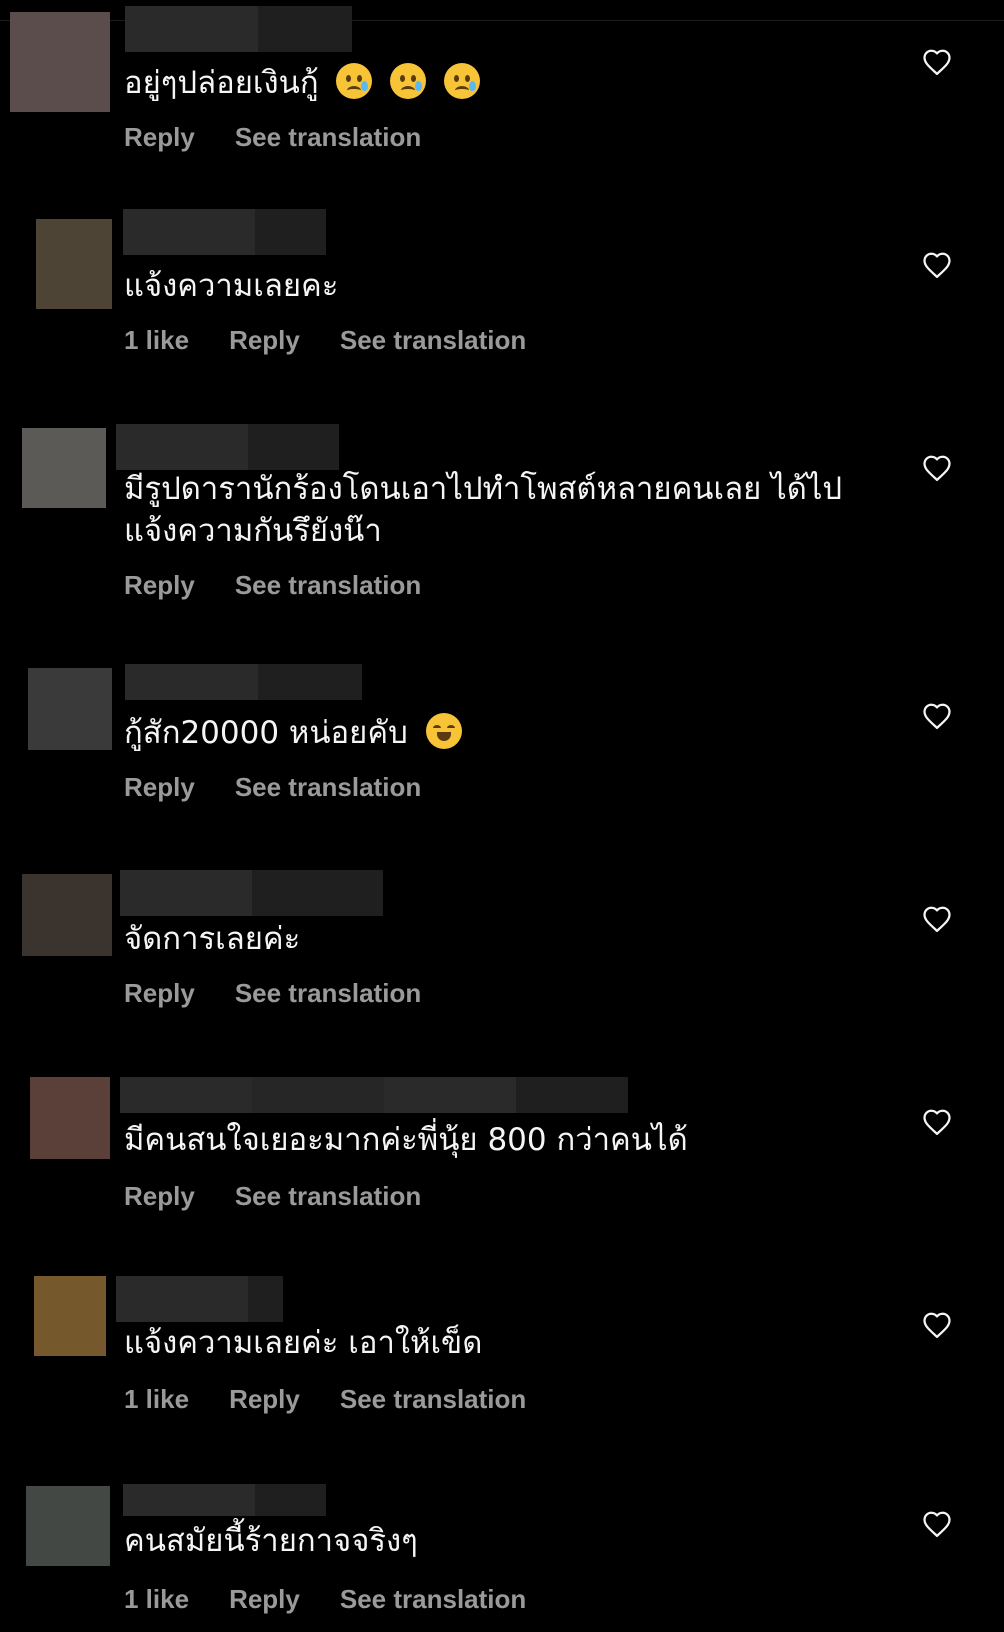  Describe the element at coordinates (499, 733) in the screenshot. I see `comment-text: กู้สัก20000 หน่อยคับ` at that location.